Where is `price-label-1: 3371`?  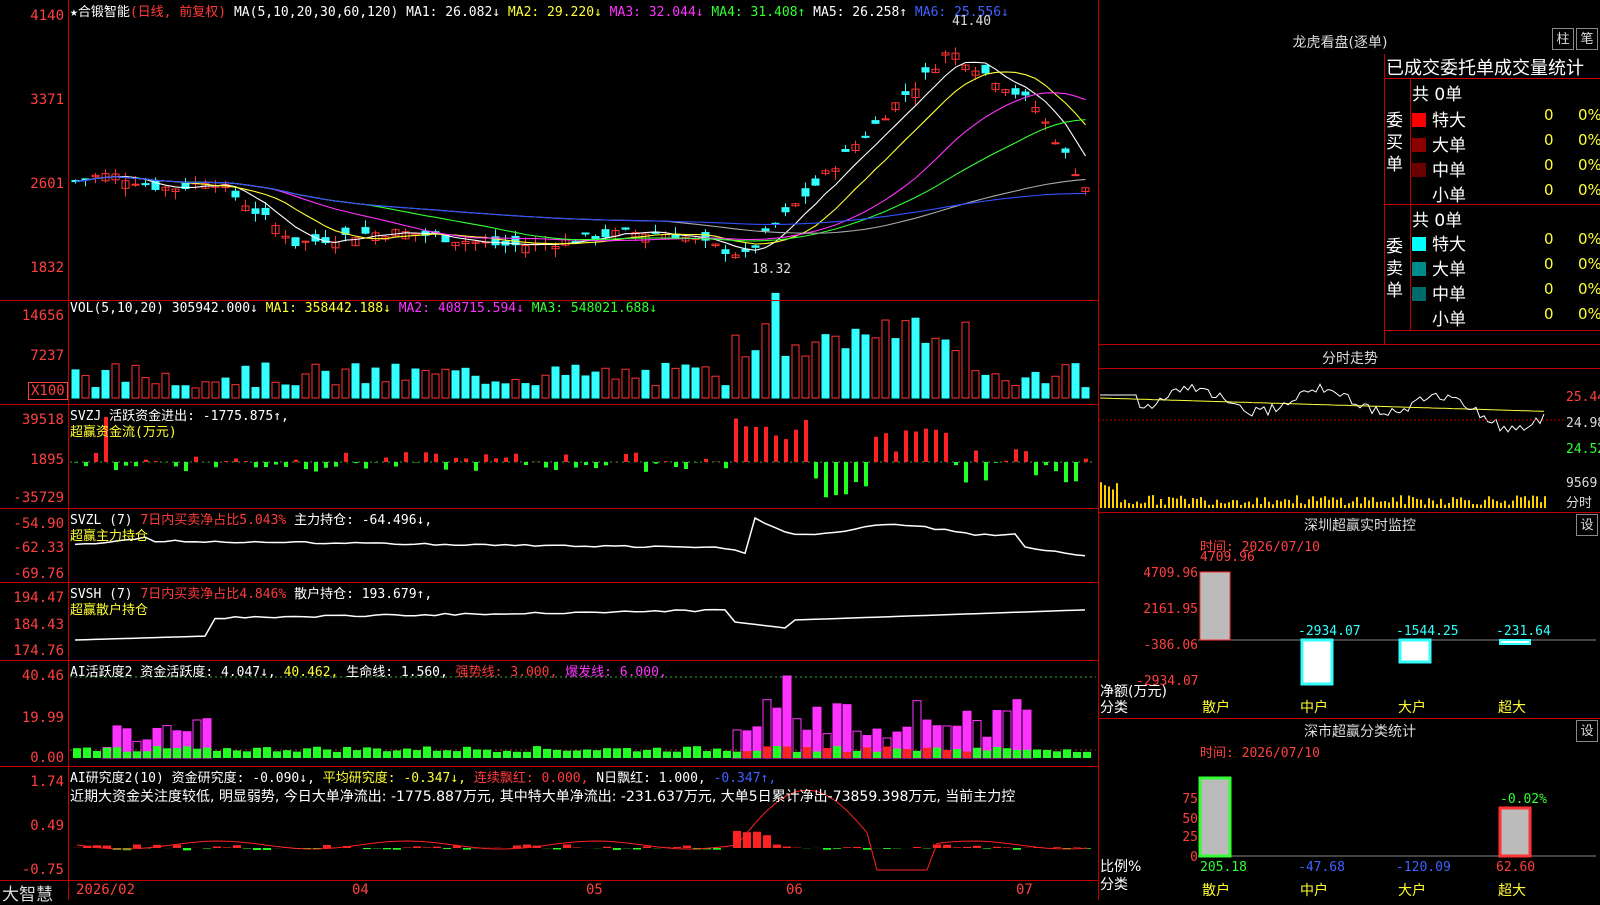
price-label-1: 3371 is located at coordinates (33, 100).